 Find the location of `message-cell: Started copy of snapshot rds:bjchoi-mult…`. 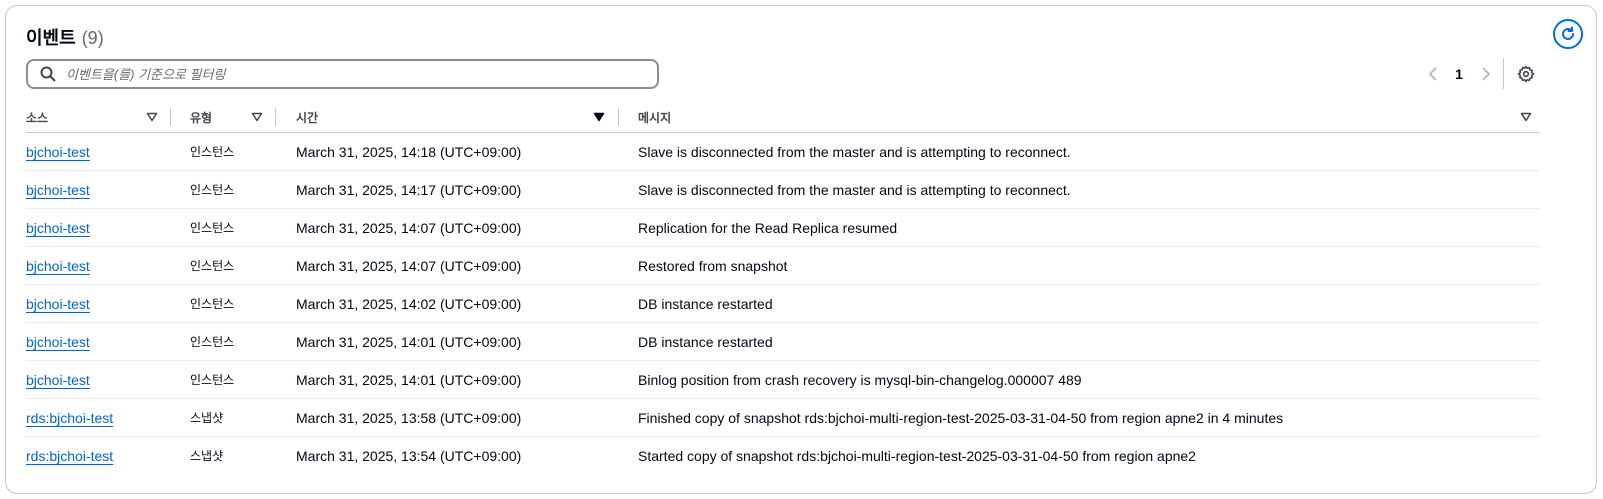

message-cell: Started copy of snapshot rds:bjchoi-mult… is located at coordinates (917, 455).